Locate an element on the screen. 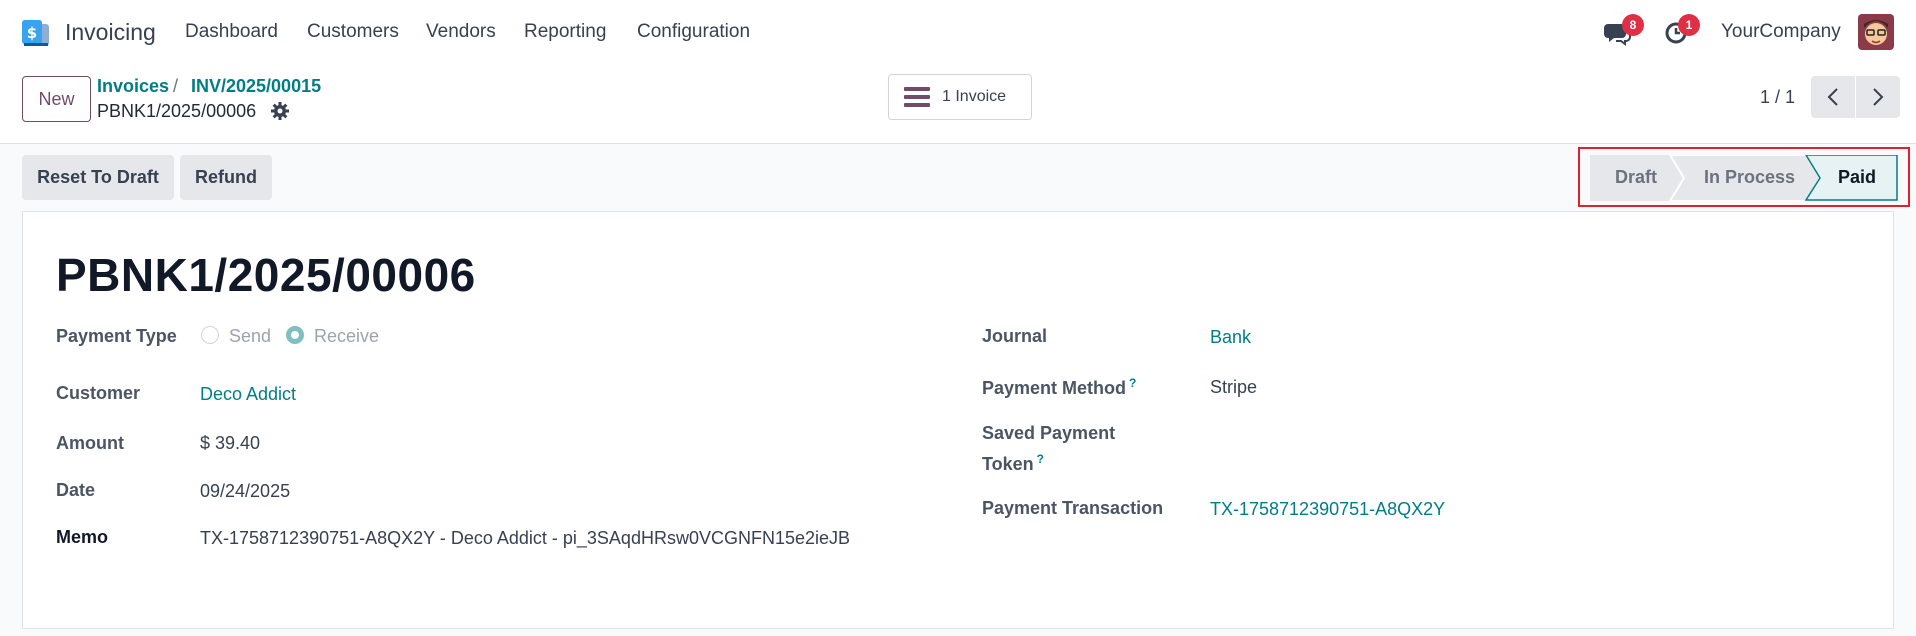 This screenshot has width=1916, height=636. saved-token-label-line2: Token? is located at coordinates (1013, 463).